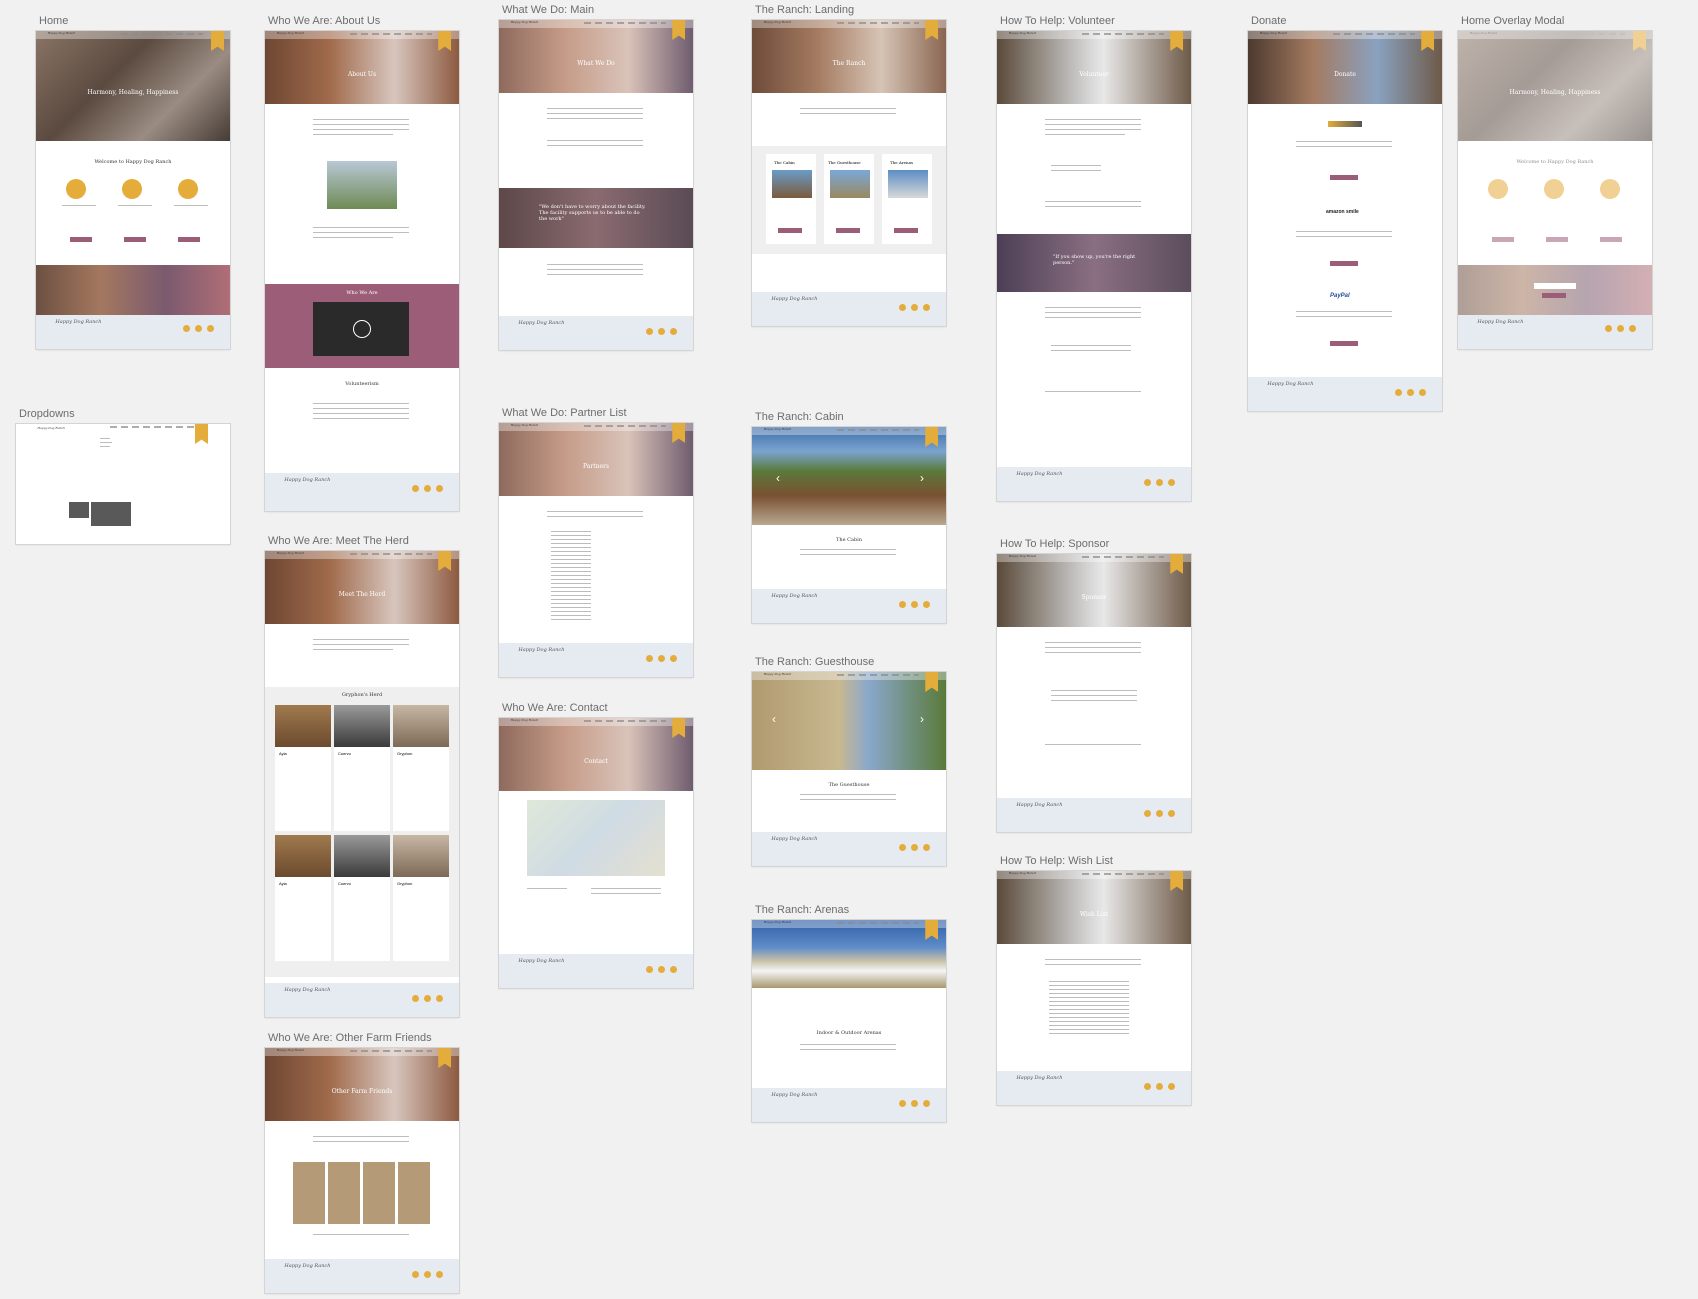 The width and height of the screenshot is (1698, 1299). I want to click on artboard-label: Who We Are: Contact, so click(555, 708).